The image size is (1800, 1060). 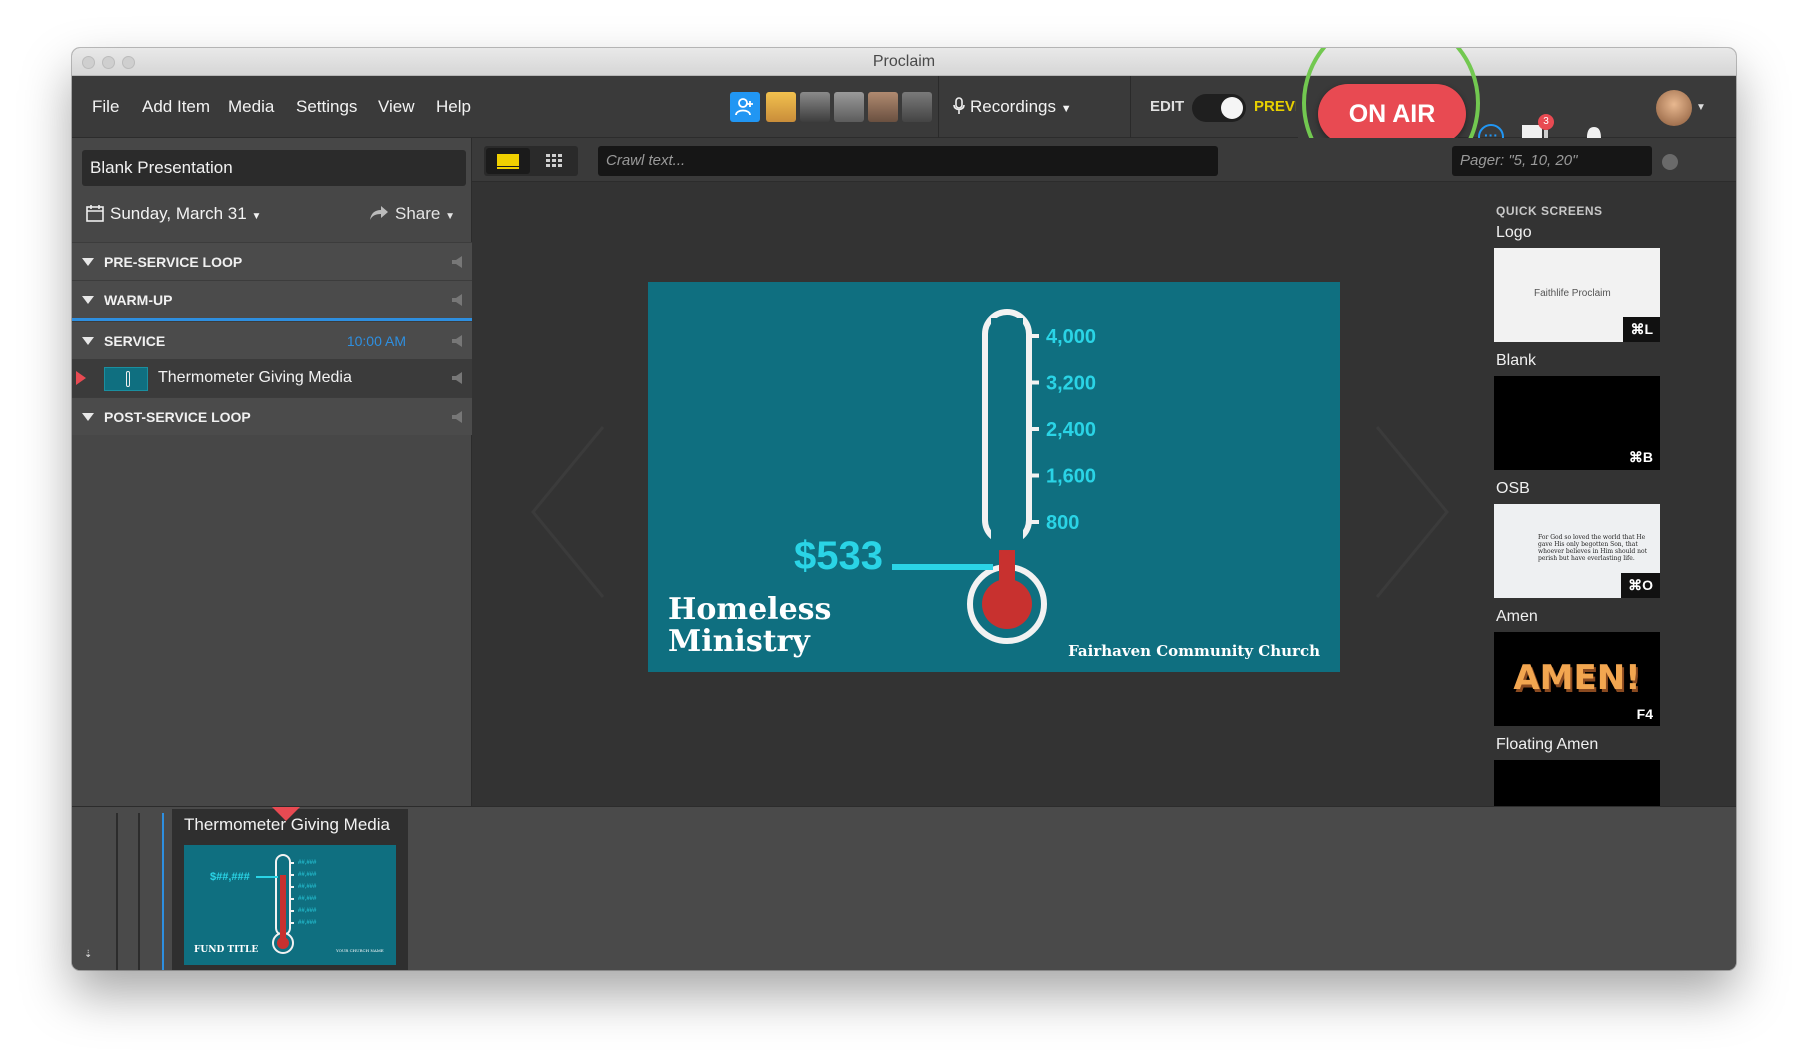 I want to click on playhead-marker, so click(x=286, y=814).